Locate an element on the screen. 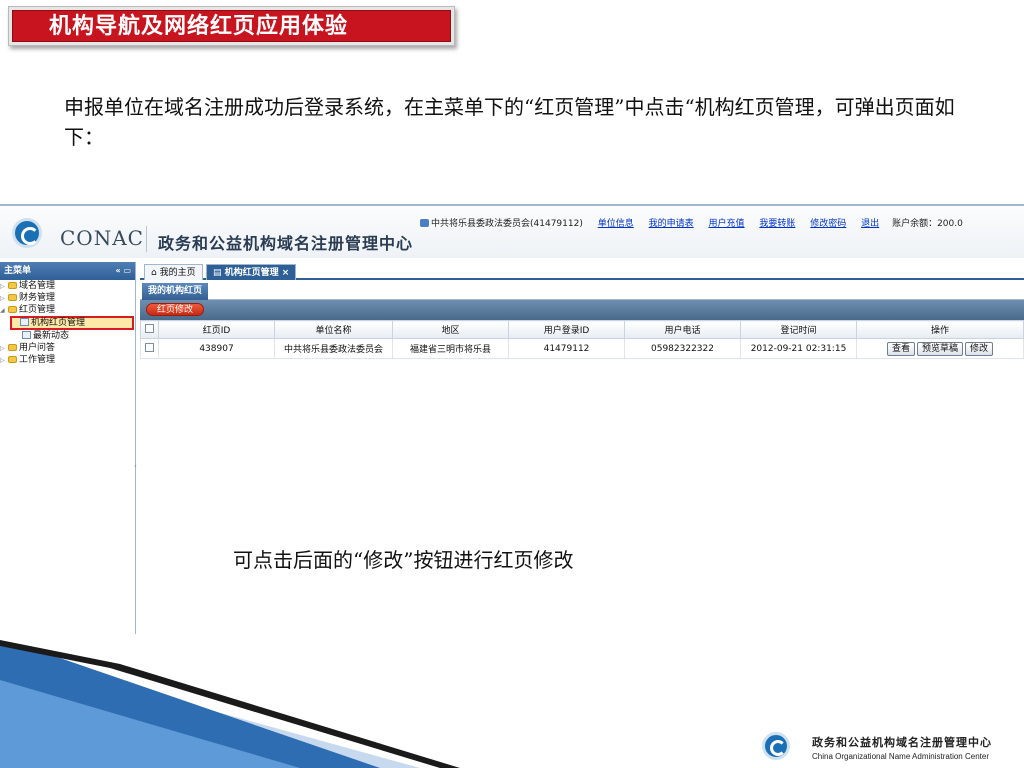  cell-actions: 查看 预览草稿 修改 is located at coordinates (940, 348).